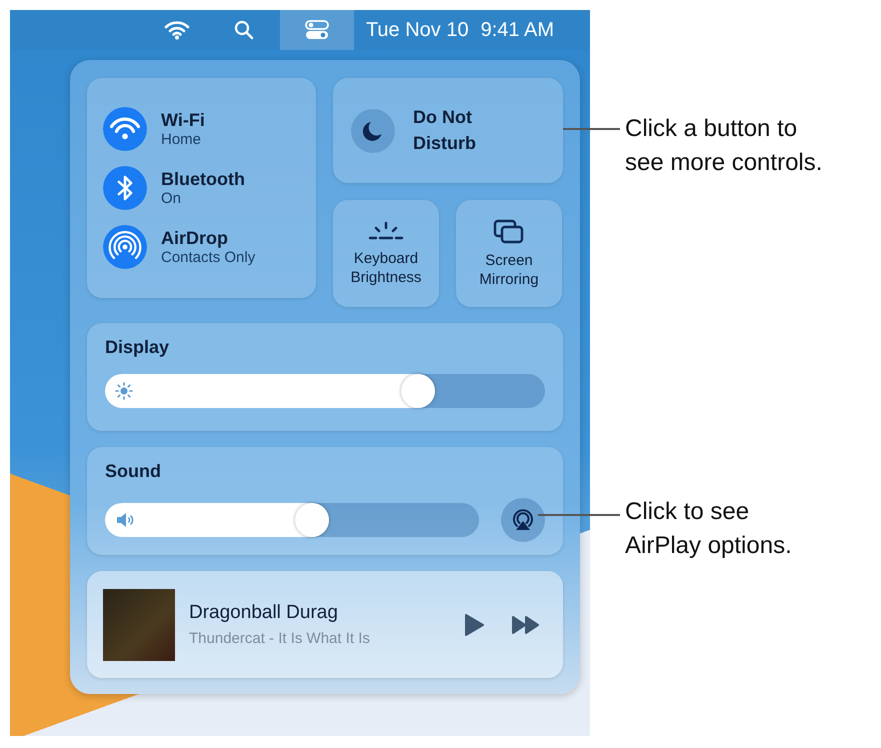  Describe the element at coordinates (417, 30) in the screenshot. I see `menu-bar-date: Tue Nov 10` at that location.